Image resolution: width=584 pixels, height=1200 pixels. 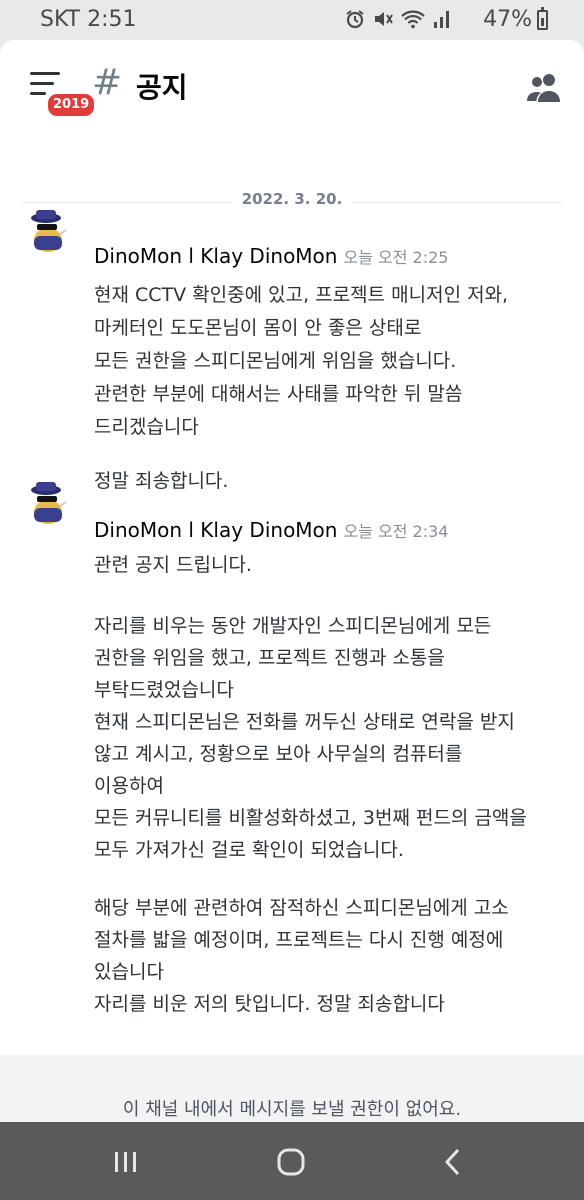 What do you see at coordinates (173, 565) in the screenshot?
I see `message-line: 관련 공지 드립니다.` at bounding box center [173, 565].